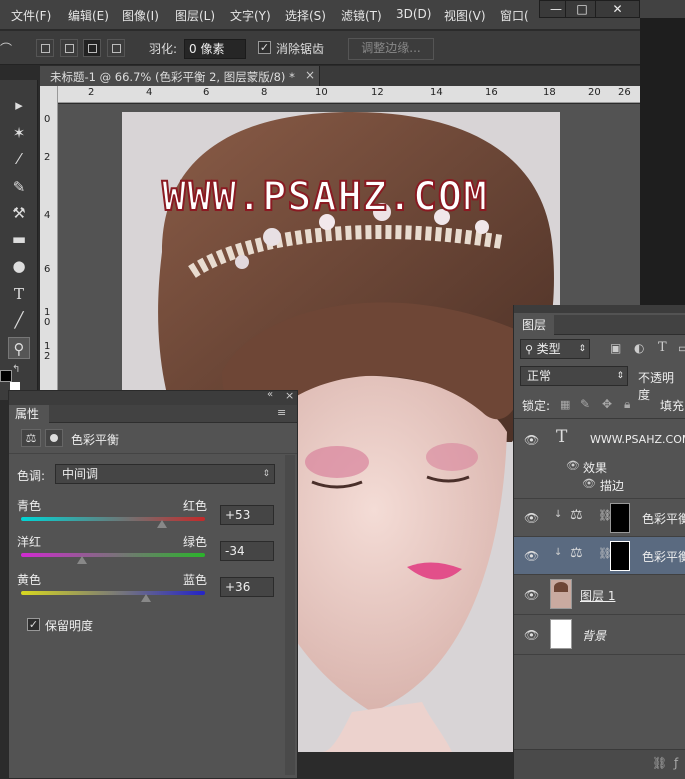  Describe the element at coordinates (113, 519) in the screenshot. I see `cyan-red-slider-track` at that location.